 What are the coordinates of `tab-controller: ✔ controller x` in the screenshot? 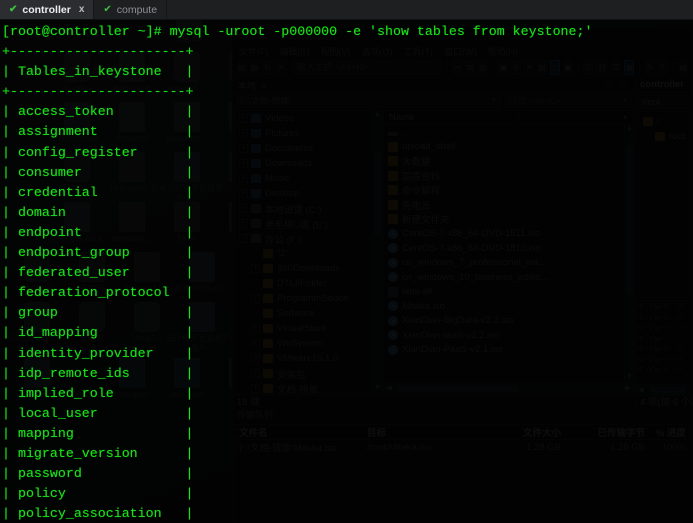 It's located at (47, 9).